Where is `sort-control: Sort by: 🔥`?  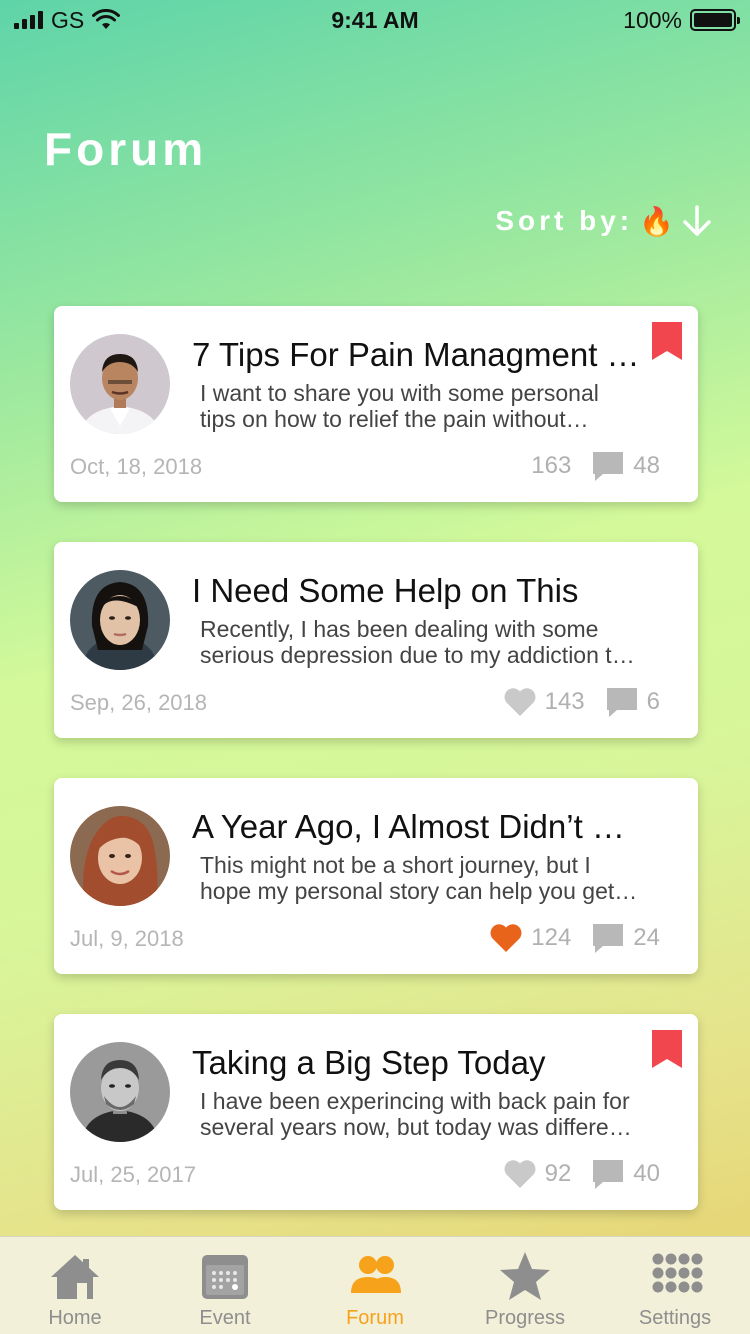
sort-control: Sort by: 🔥 is located at coordinates (604, 221).